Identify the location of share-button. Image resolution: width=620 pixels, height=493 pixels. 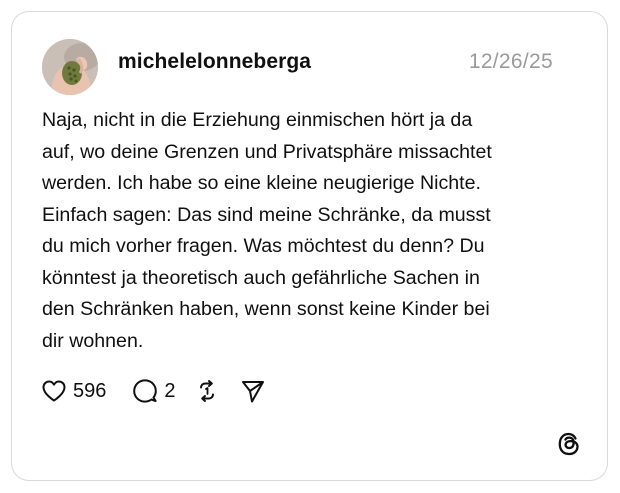
(253, 391).